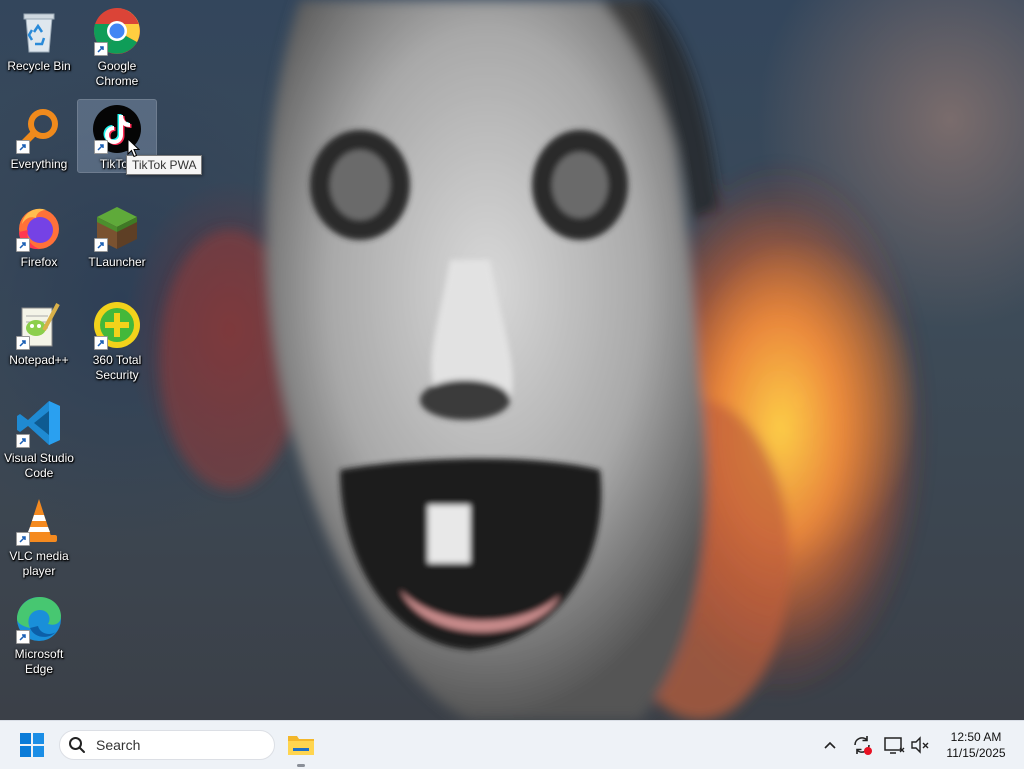 The image size is (1024, 769). I want to click on tray-show-hidden-icons-button, so click(830, 745).